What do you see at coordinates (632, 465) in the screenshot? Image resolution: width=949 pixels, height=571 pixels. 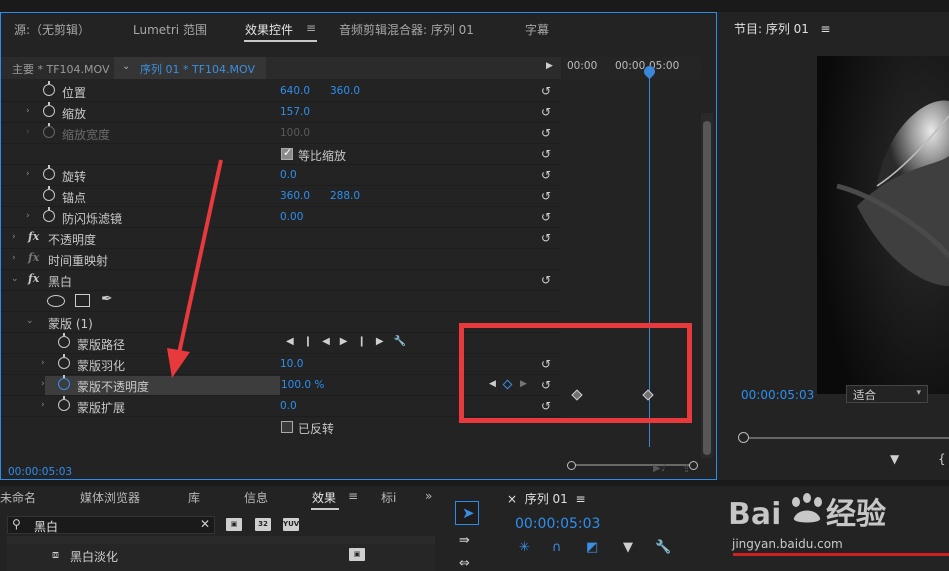 I see `timeline-zoom-scrollbar` at bounding box center [632, 465].